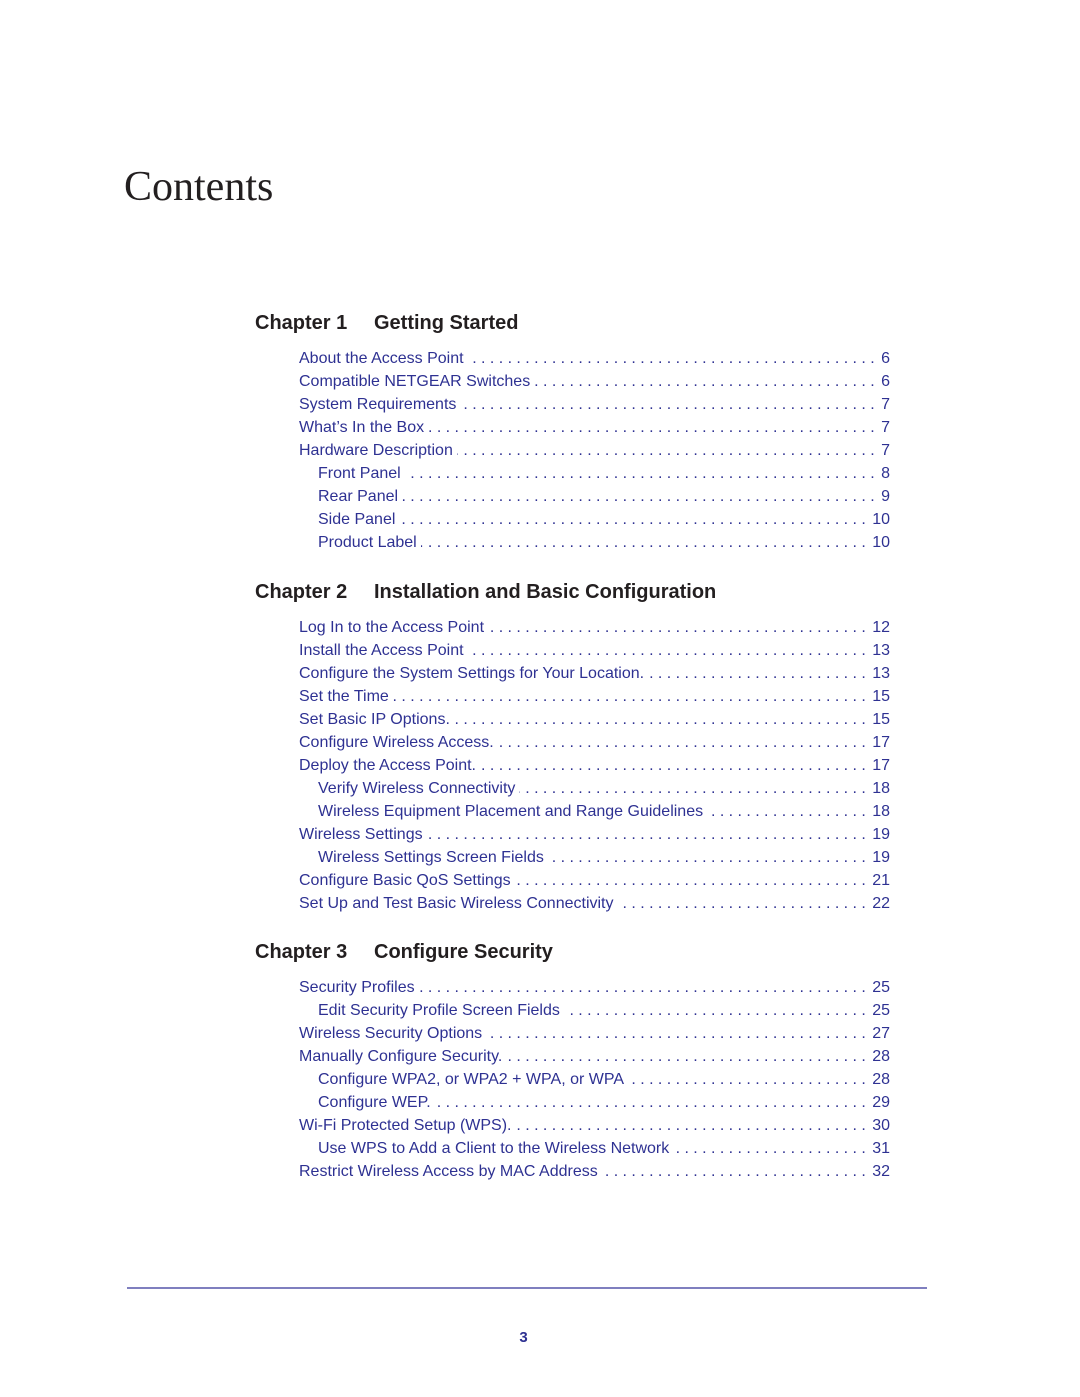 The width and height of the screenshot is (1080, 1397). What do you see at coordinates (885, 473) in the screenshot?
I see `toc-entry-page: 8` at bounding box center [885, 473].